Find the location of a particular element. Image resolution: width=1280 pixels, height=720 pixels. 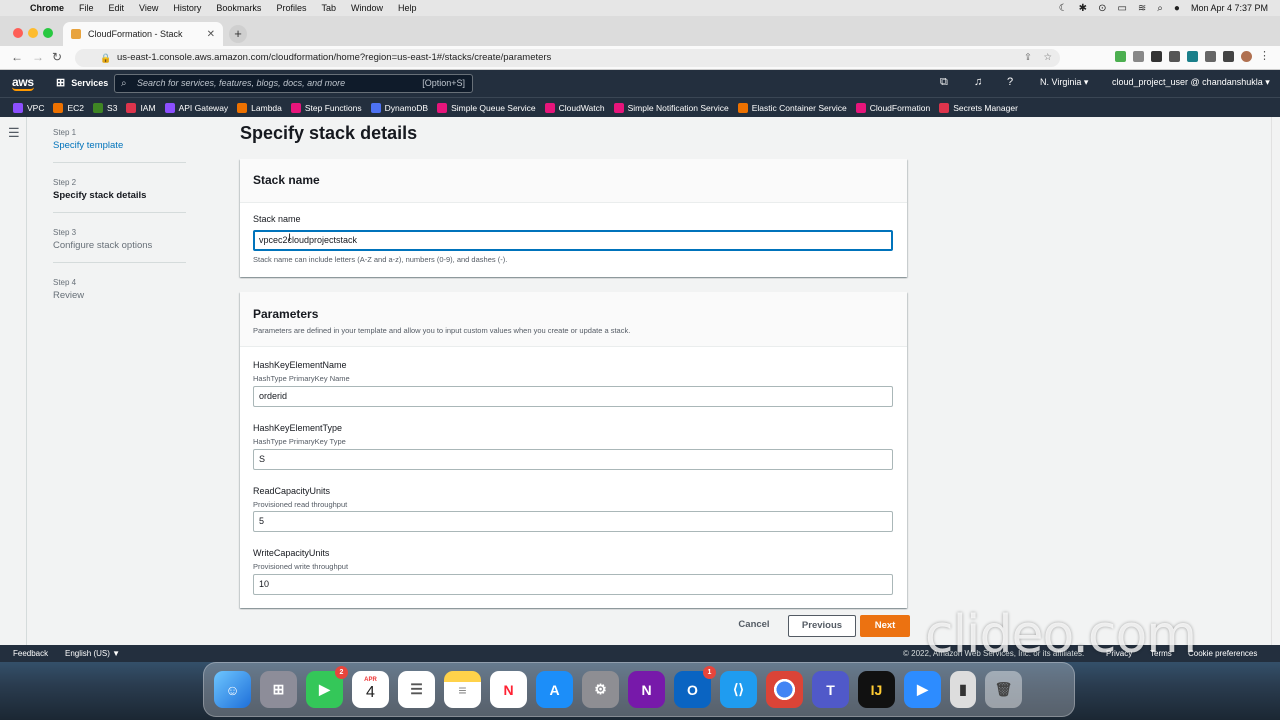

vpc-icon is located at coordinates (18, 107).